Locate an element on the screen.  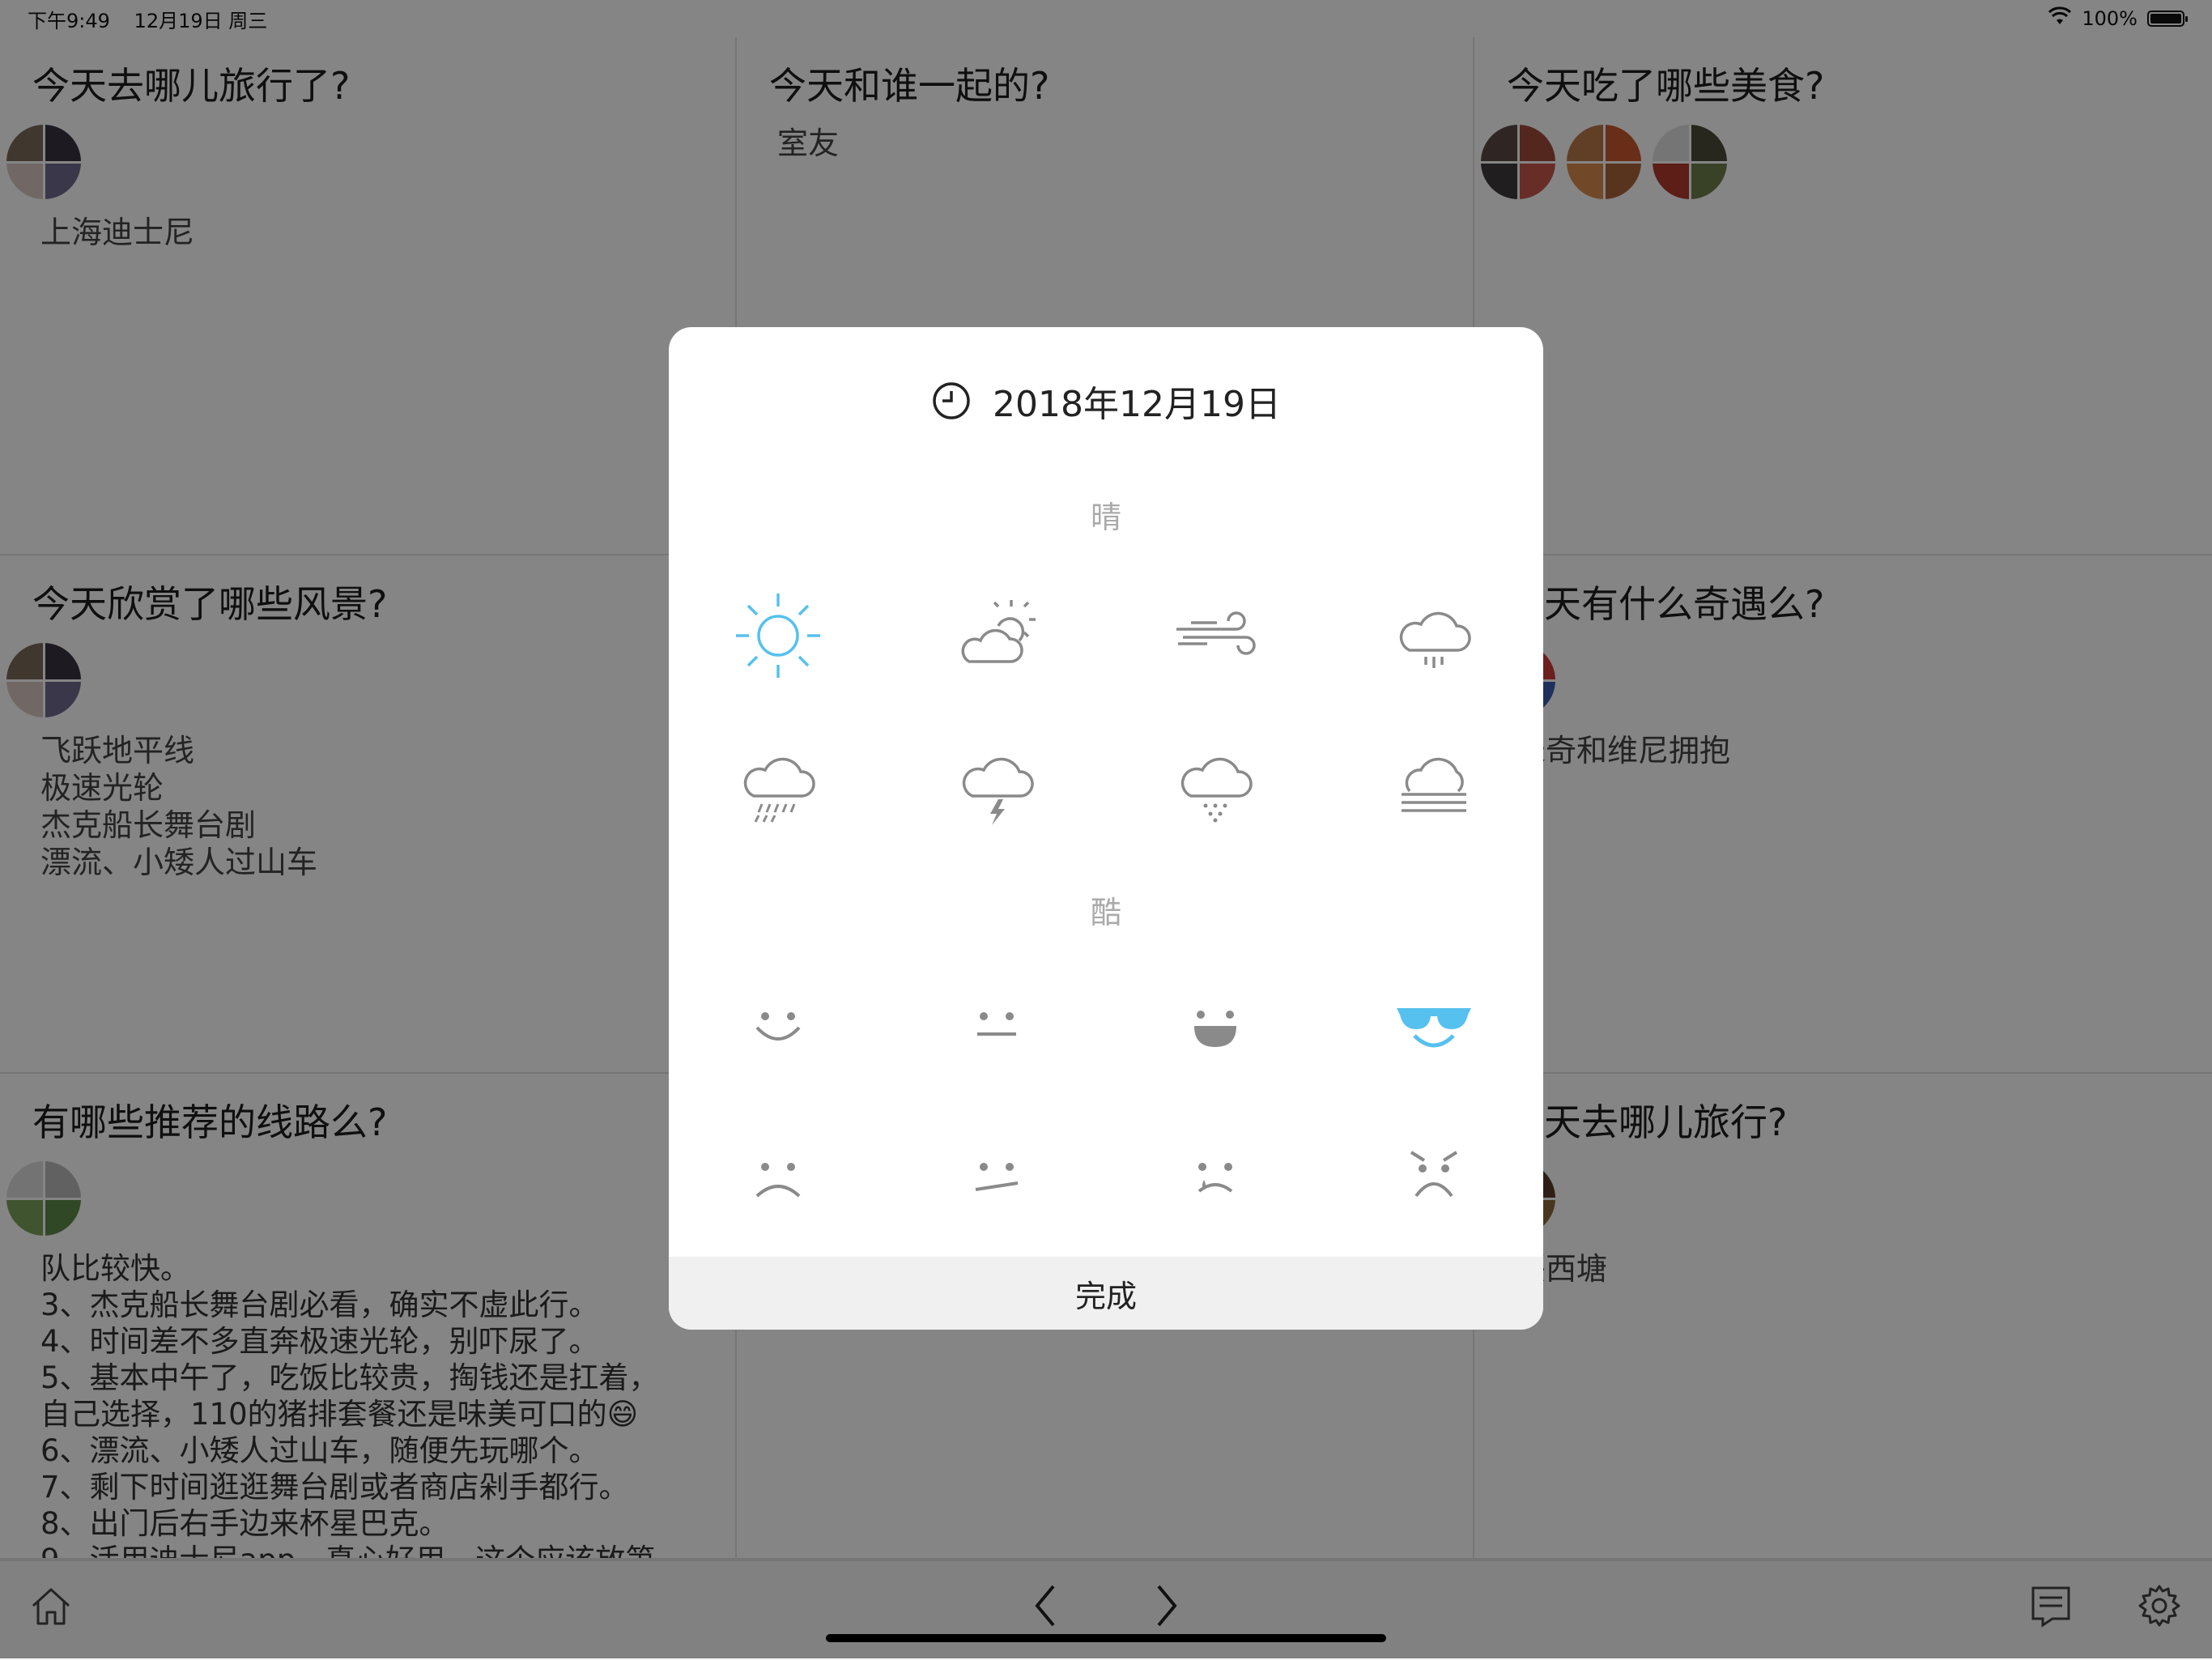
grin-icon is located at coordinates (1215, 1029).